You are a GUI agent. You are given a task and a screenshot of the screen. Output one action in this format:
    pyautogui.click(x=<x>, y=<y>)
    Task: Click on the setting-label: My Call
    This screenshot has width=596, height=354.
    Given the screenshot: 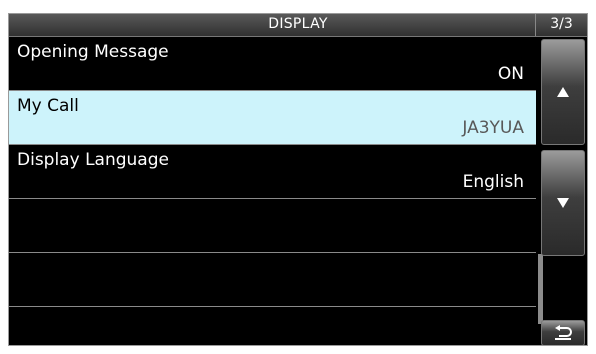 What is the action you would take?
    pyautogui.click(x=48, y=106)
    